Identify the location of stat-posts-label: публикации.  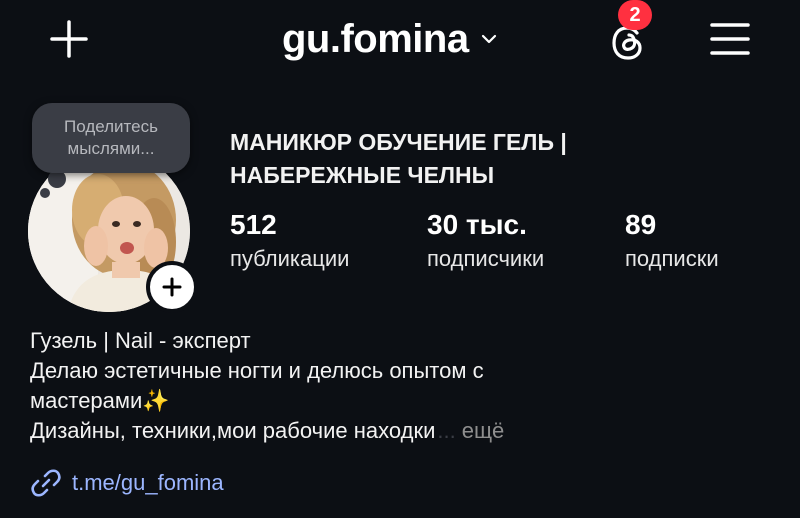
(290, 258).